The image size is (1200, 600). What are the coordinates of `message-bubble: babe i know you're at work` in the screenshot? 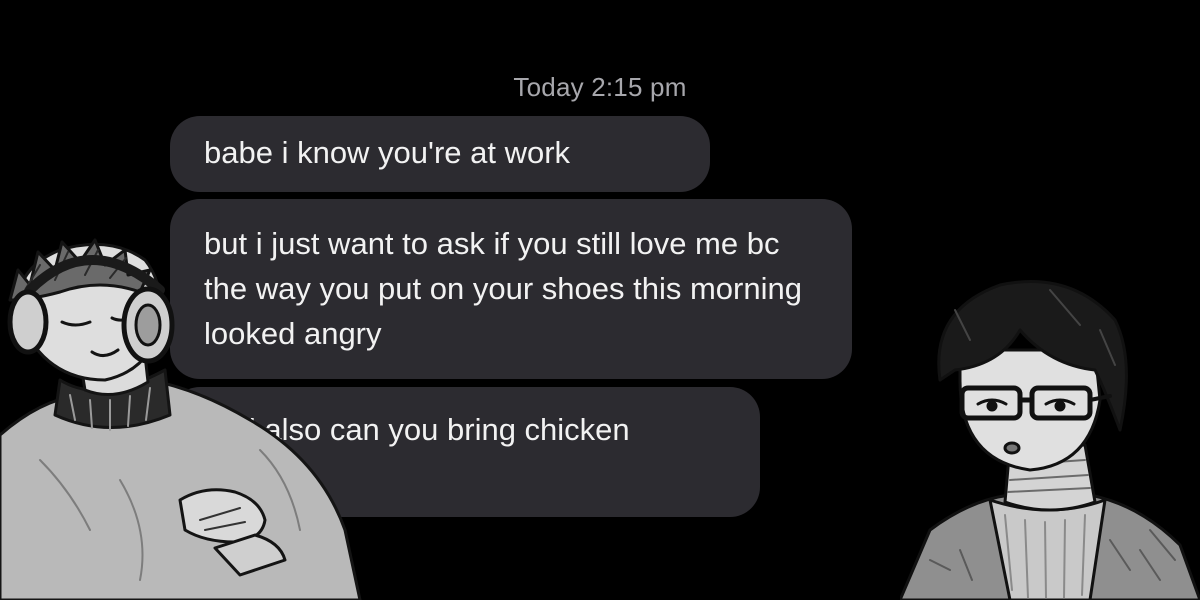 It's located at (440, 154).